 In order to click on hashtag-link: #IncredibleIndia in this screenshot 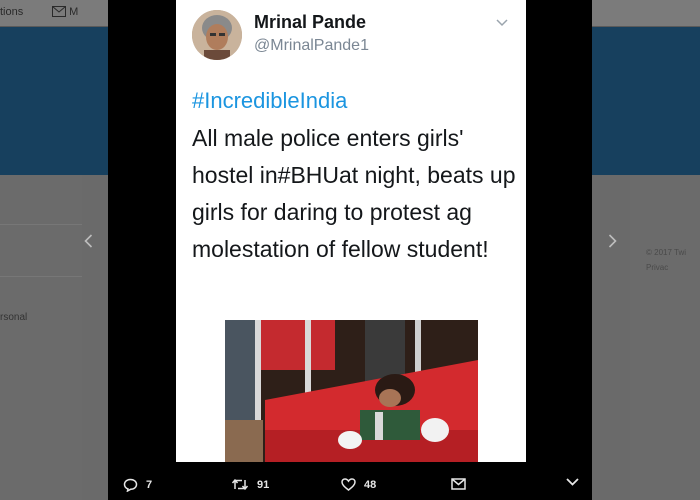, I will do `click(269, 101)`.